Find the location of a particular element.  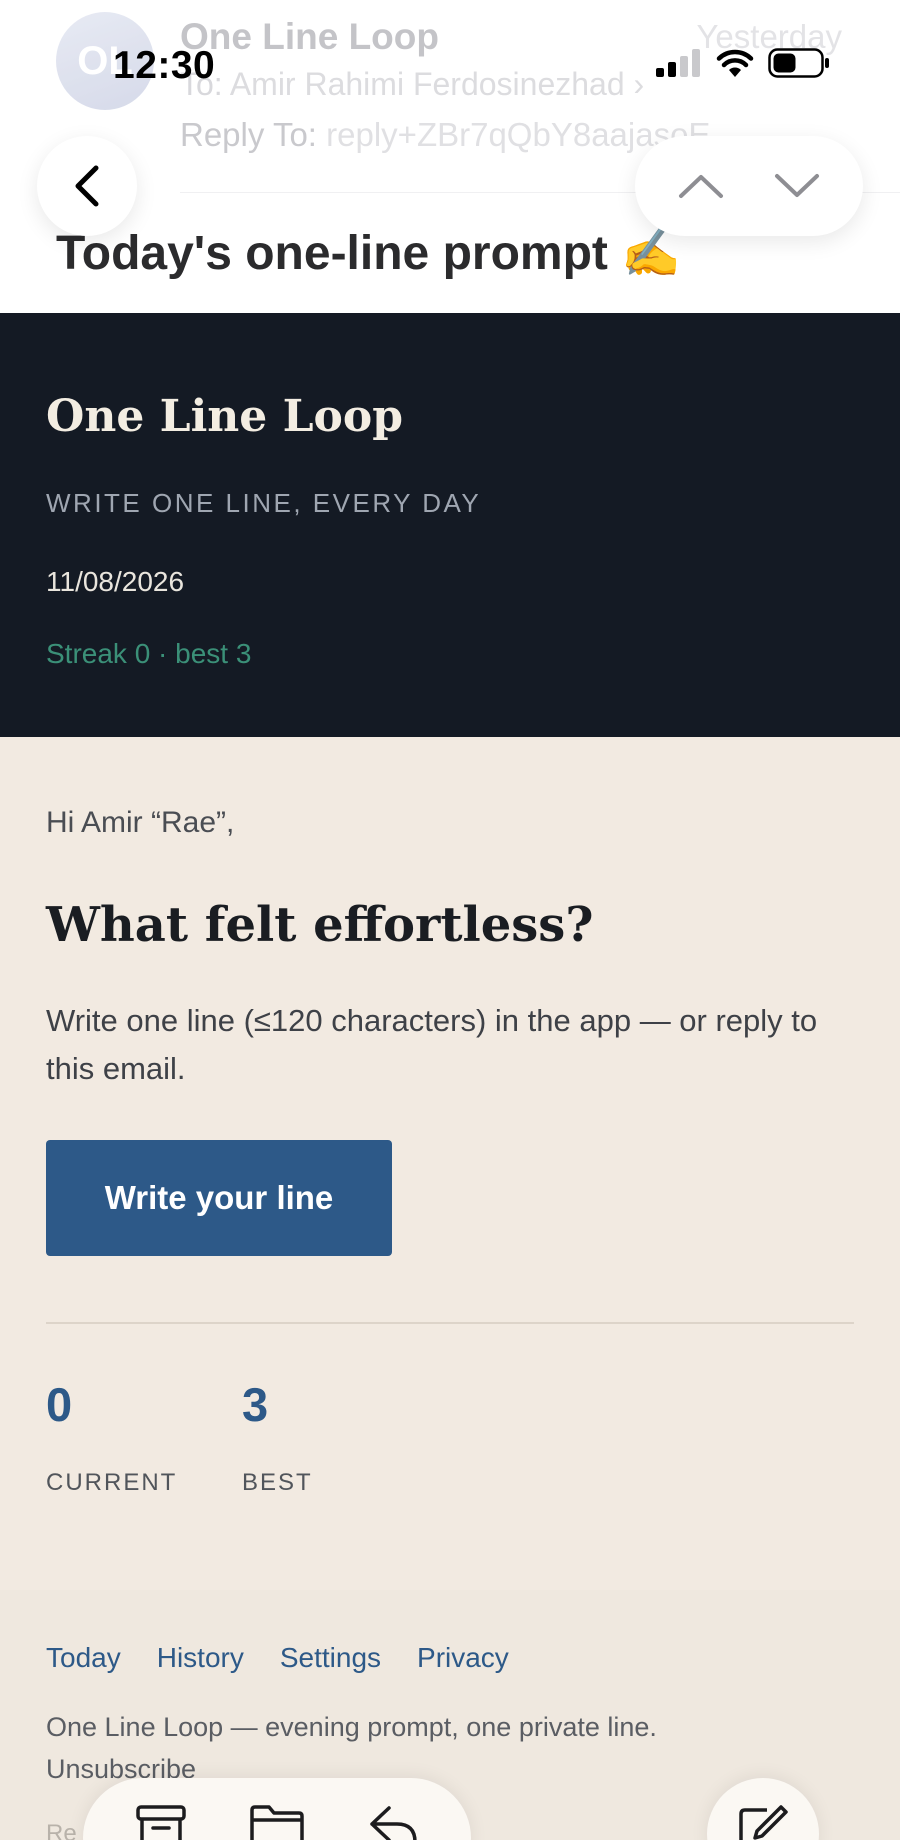

chevron-up-icon is located at coordinates (701, 186).